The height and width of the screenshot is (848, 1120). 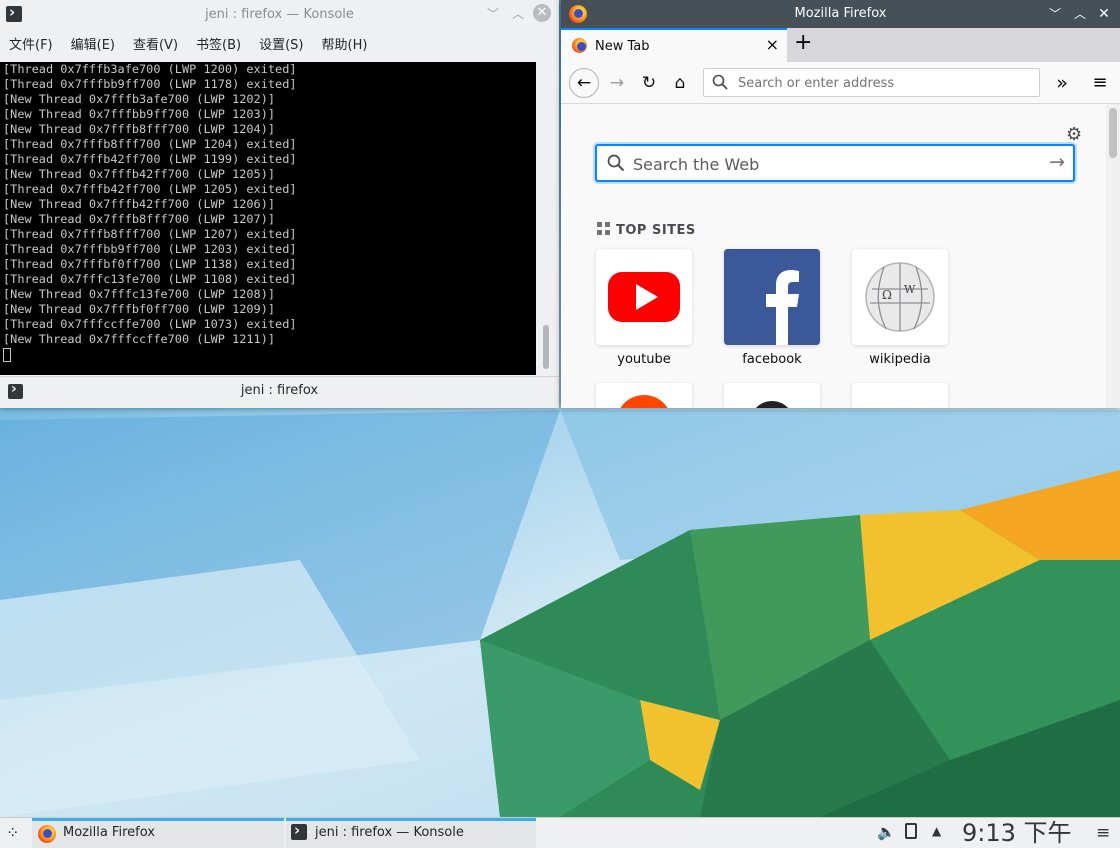 What do you see at coordinates (269, 354) in the screenshot?
I see `terminal-prompt` at bounding box center [269, 354].